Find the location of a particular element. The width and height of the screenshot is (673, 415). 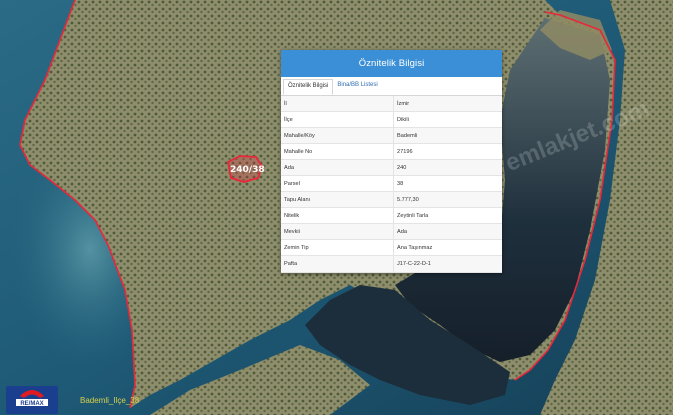

row-key: İl is located at coordinates (337, 104).